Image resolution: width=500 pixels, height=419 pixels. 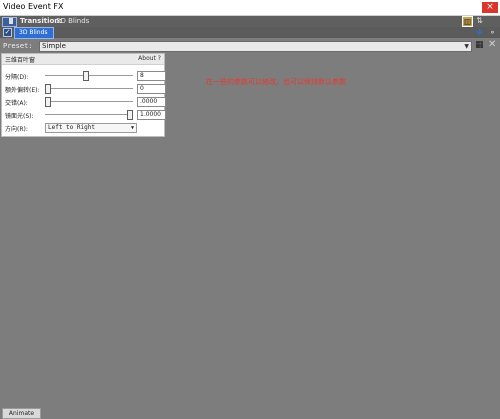 What do you see at coordinates (54, 46) in the screenshot?
I see `preset-value: Simple` at bounding box center [54, 46].